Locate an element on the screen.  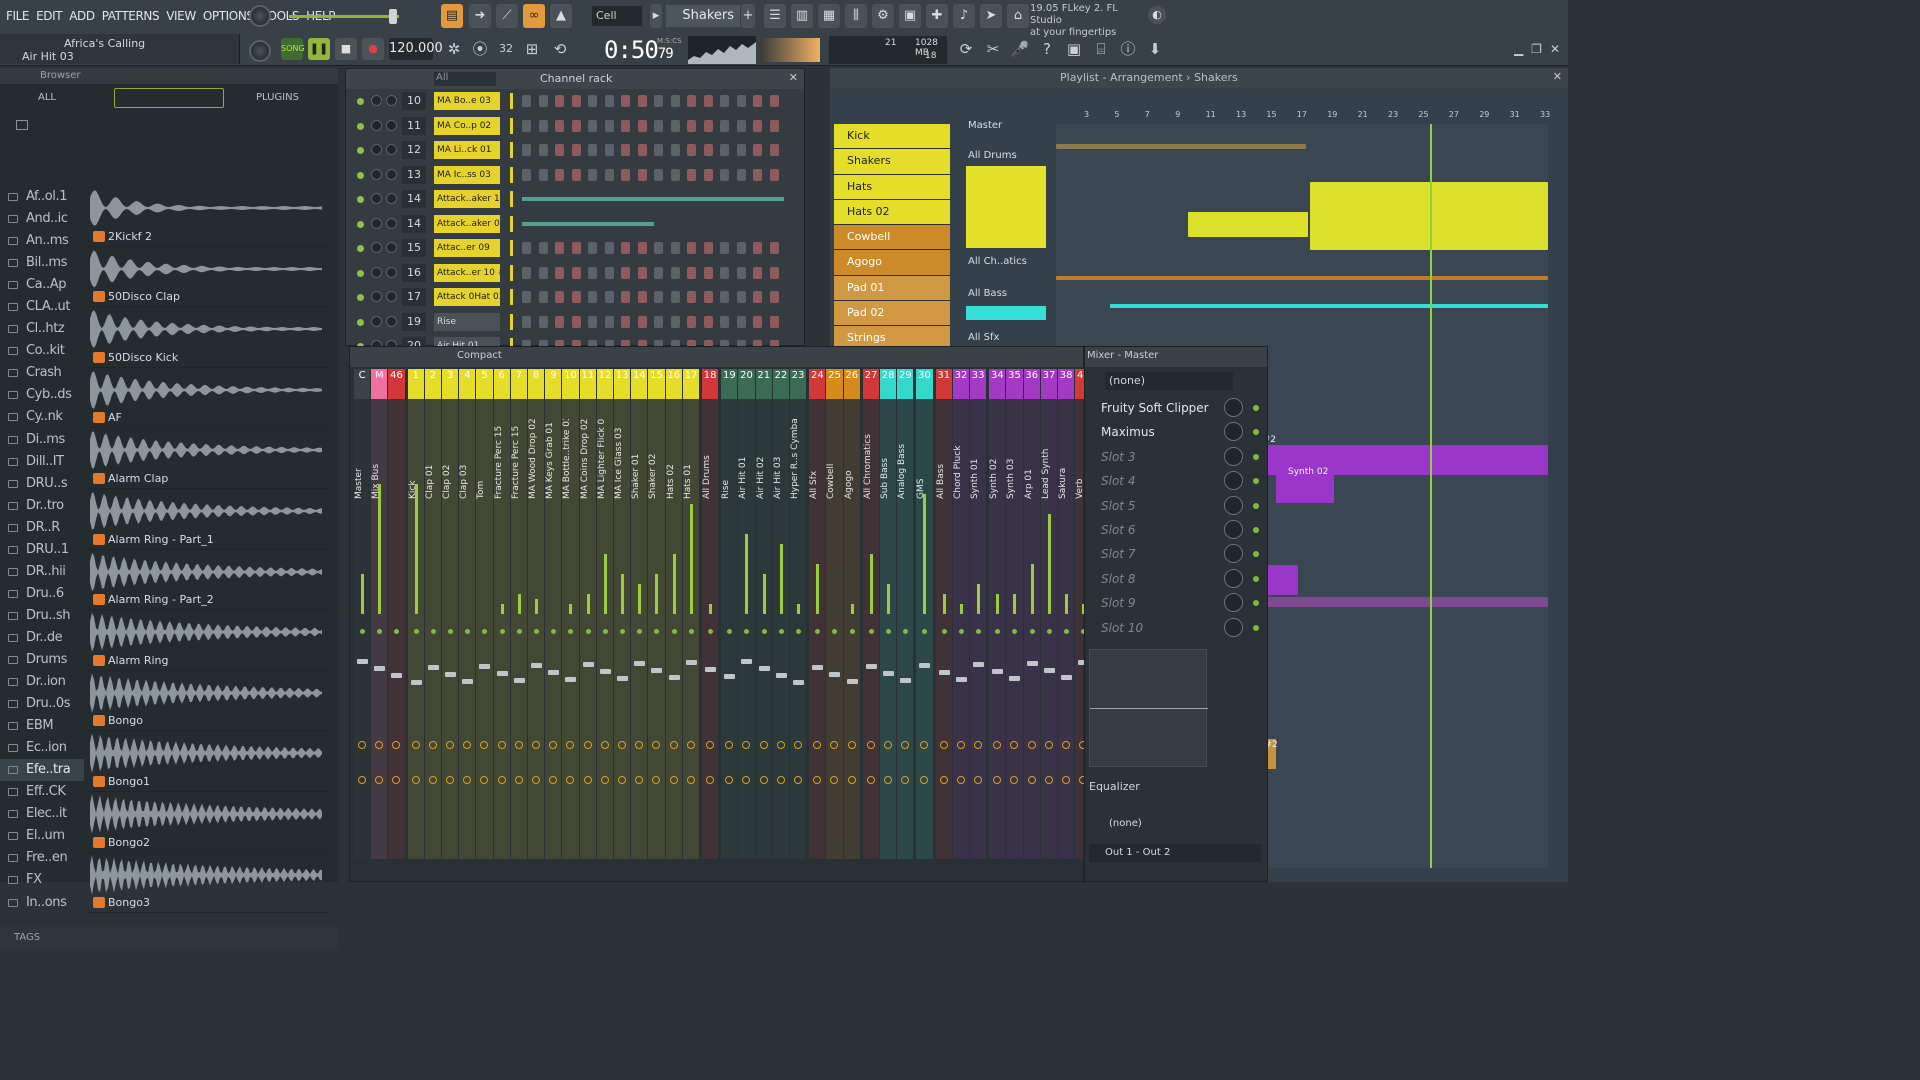
mixer-strip: 13 MA Ice Glass 03 is located at coordinates (622, 614).